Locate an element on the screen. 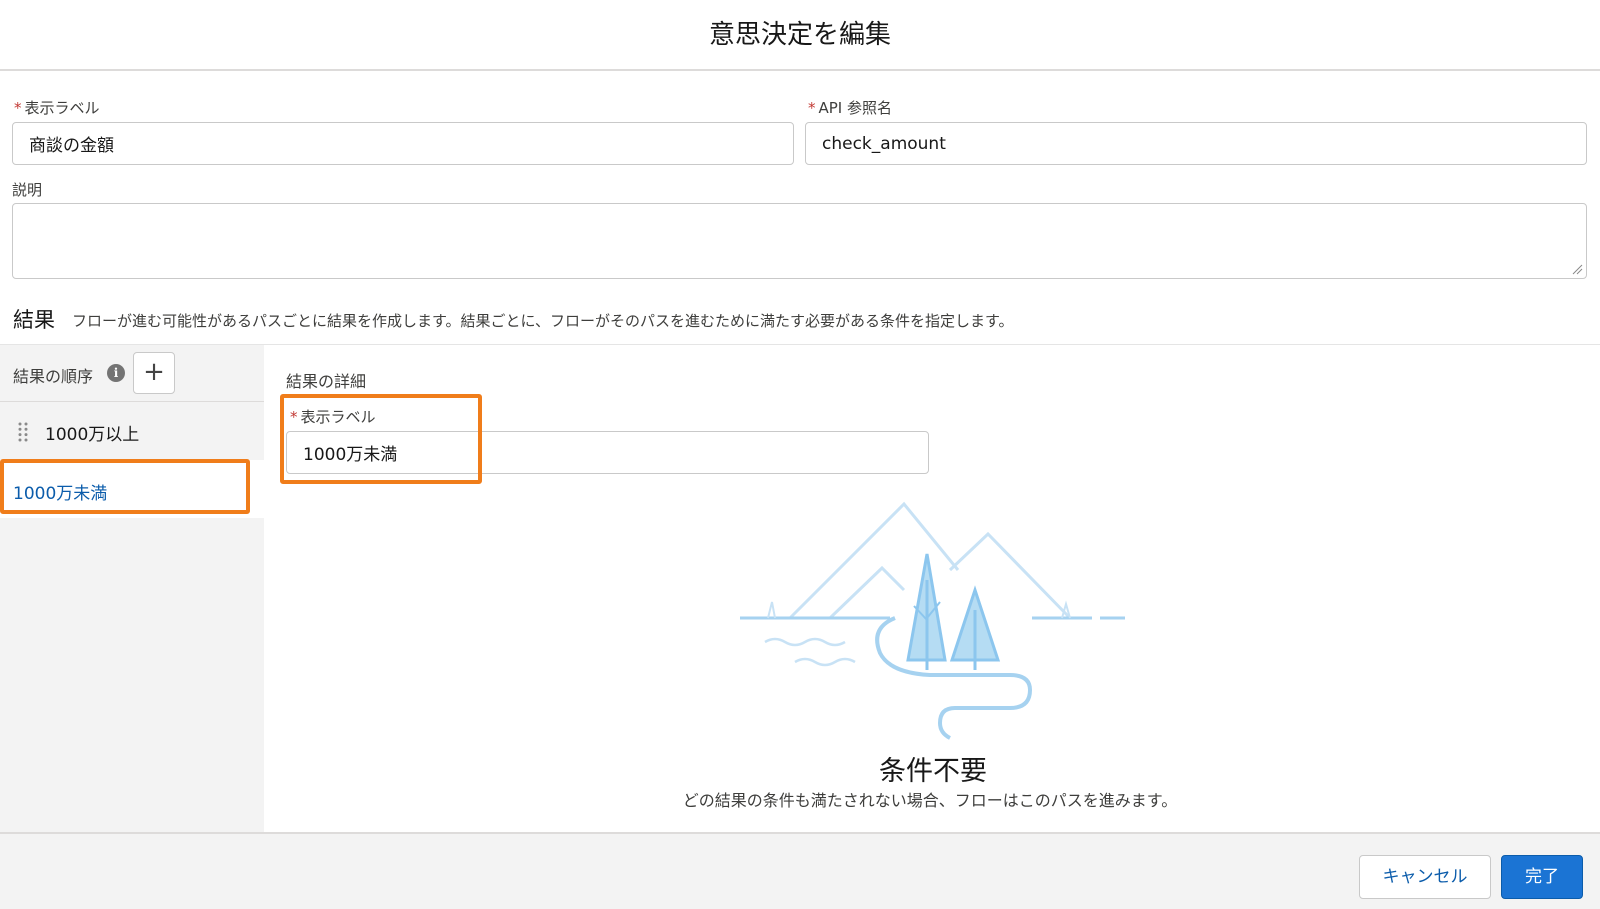 The width and height of the screenshot is (1600, 909). modal-header: 意思決定を編集 is located at coordinates (800, 35).